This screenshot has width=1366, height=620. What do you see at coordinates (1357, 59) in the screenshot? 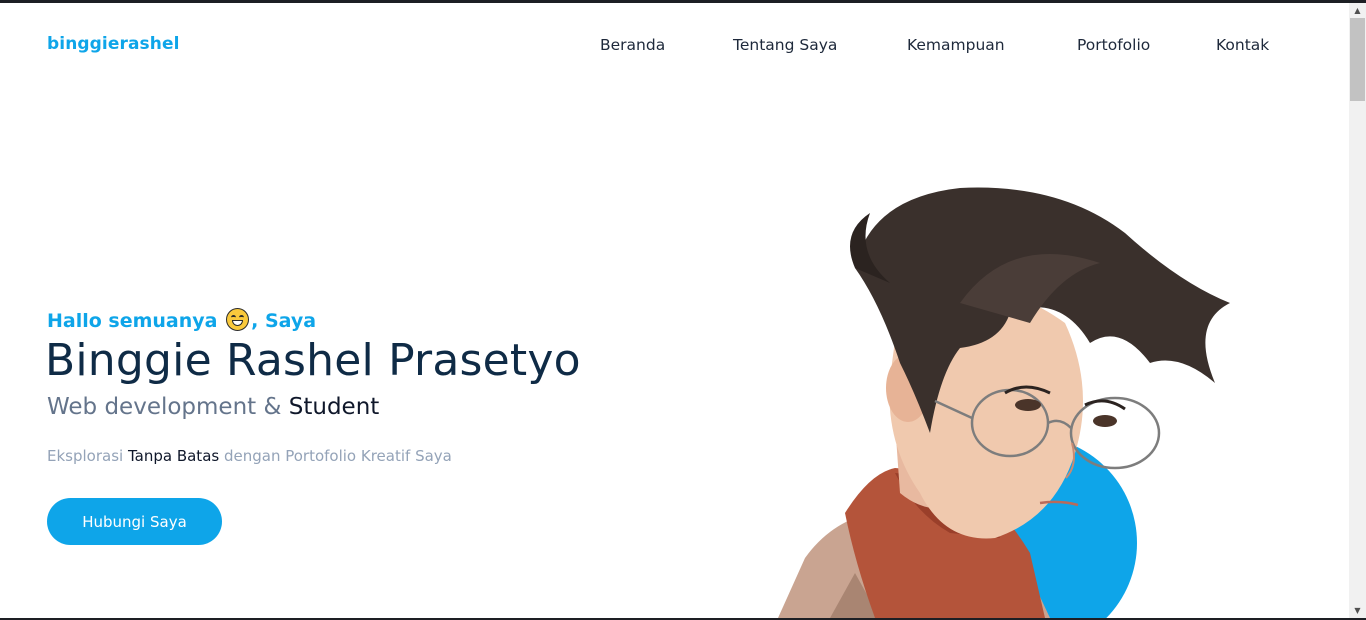
I see `scroll-thumb` at bounding box center [1357, 59].